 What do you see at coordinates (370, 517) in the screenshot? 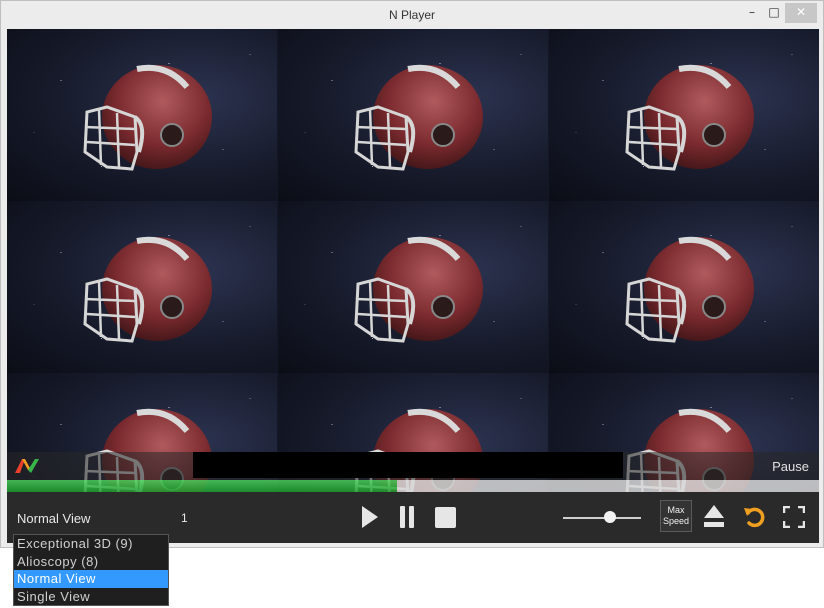
I see `play-icon` at bounding box center [370, 517].